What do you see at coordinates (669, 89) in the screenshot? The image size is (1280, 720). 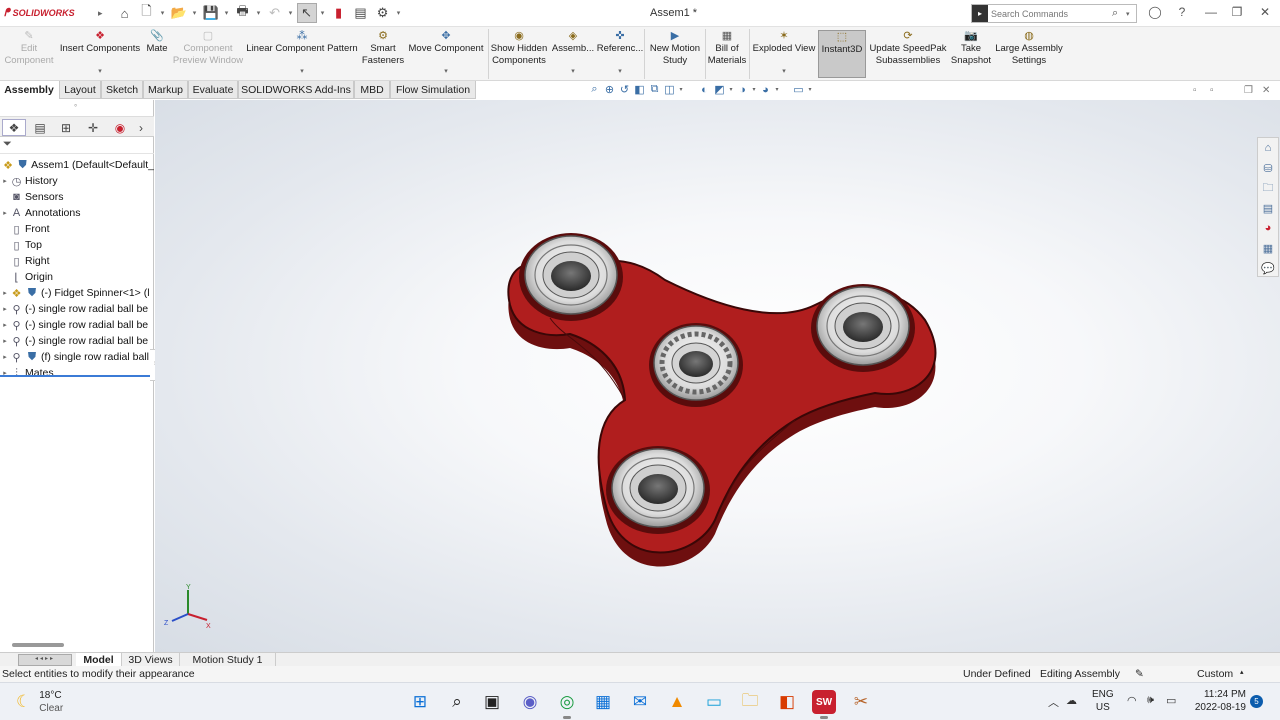 I see `view-orientation-icon: ◫` at bounding box center [669, 89].